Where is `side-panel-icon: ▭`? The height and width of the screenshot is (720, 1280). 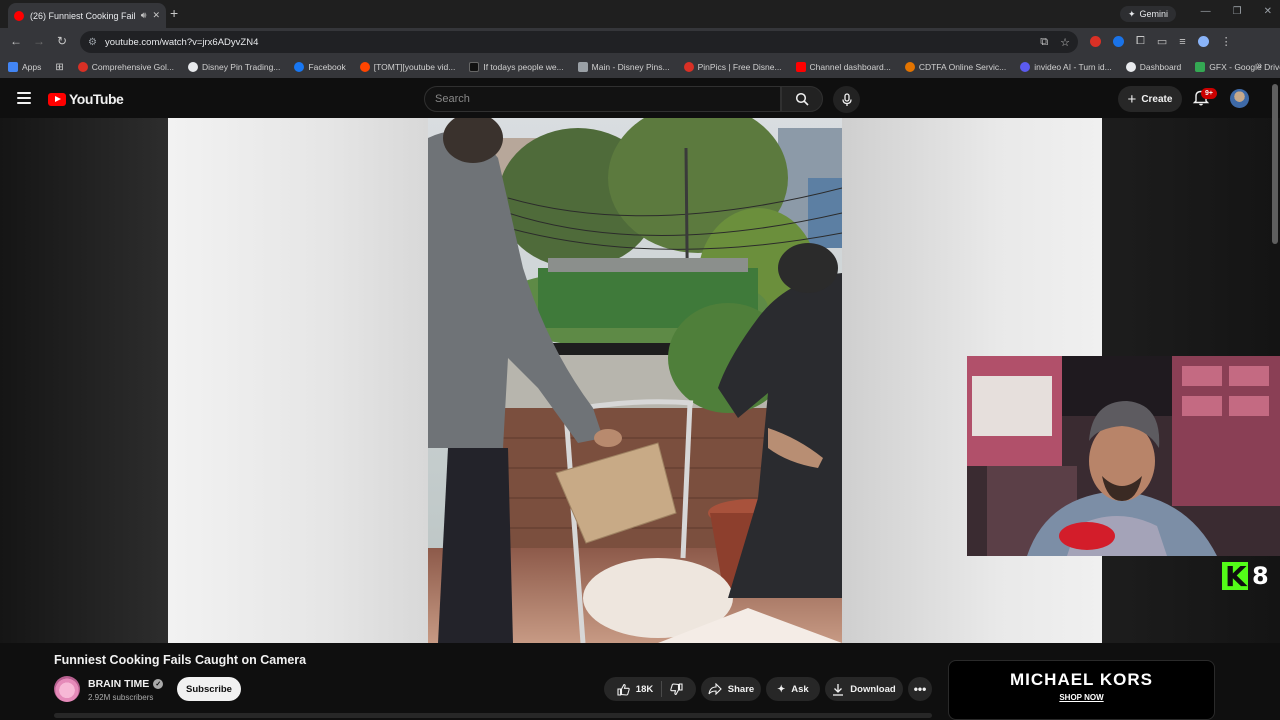
side-panel-icon: ▭ is located at coordinates (1162, 41).